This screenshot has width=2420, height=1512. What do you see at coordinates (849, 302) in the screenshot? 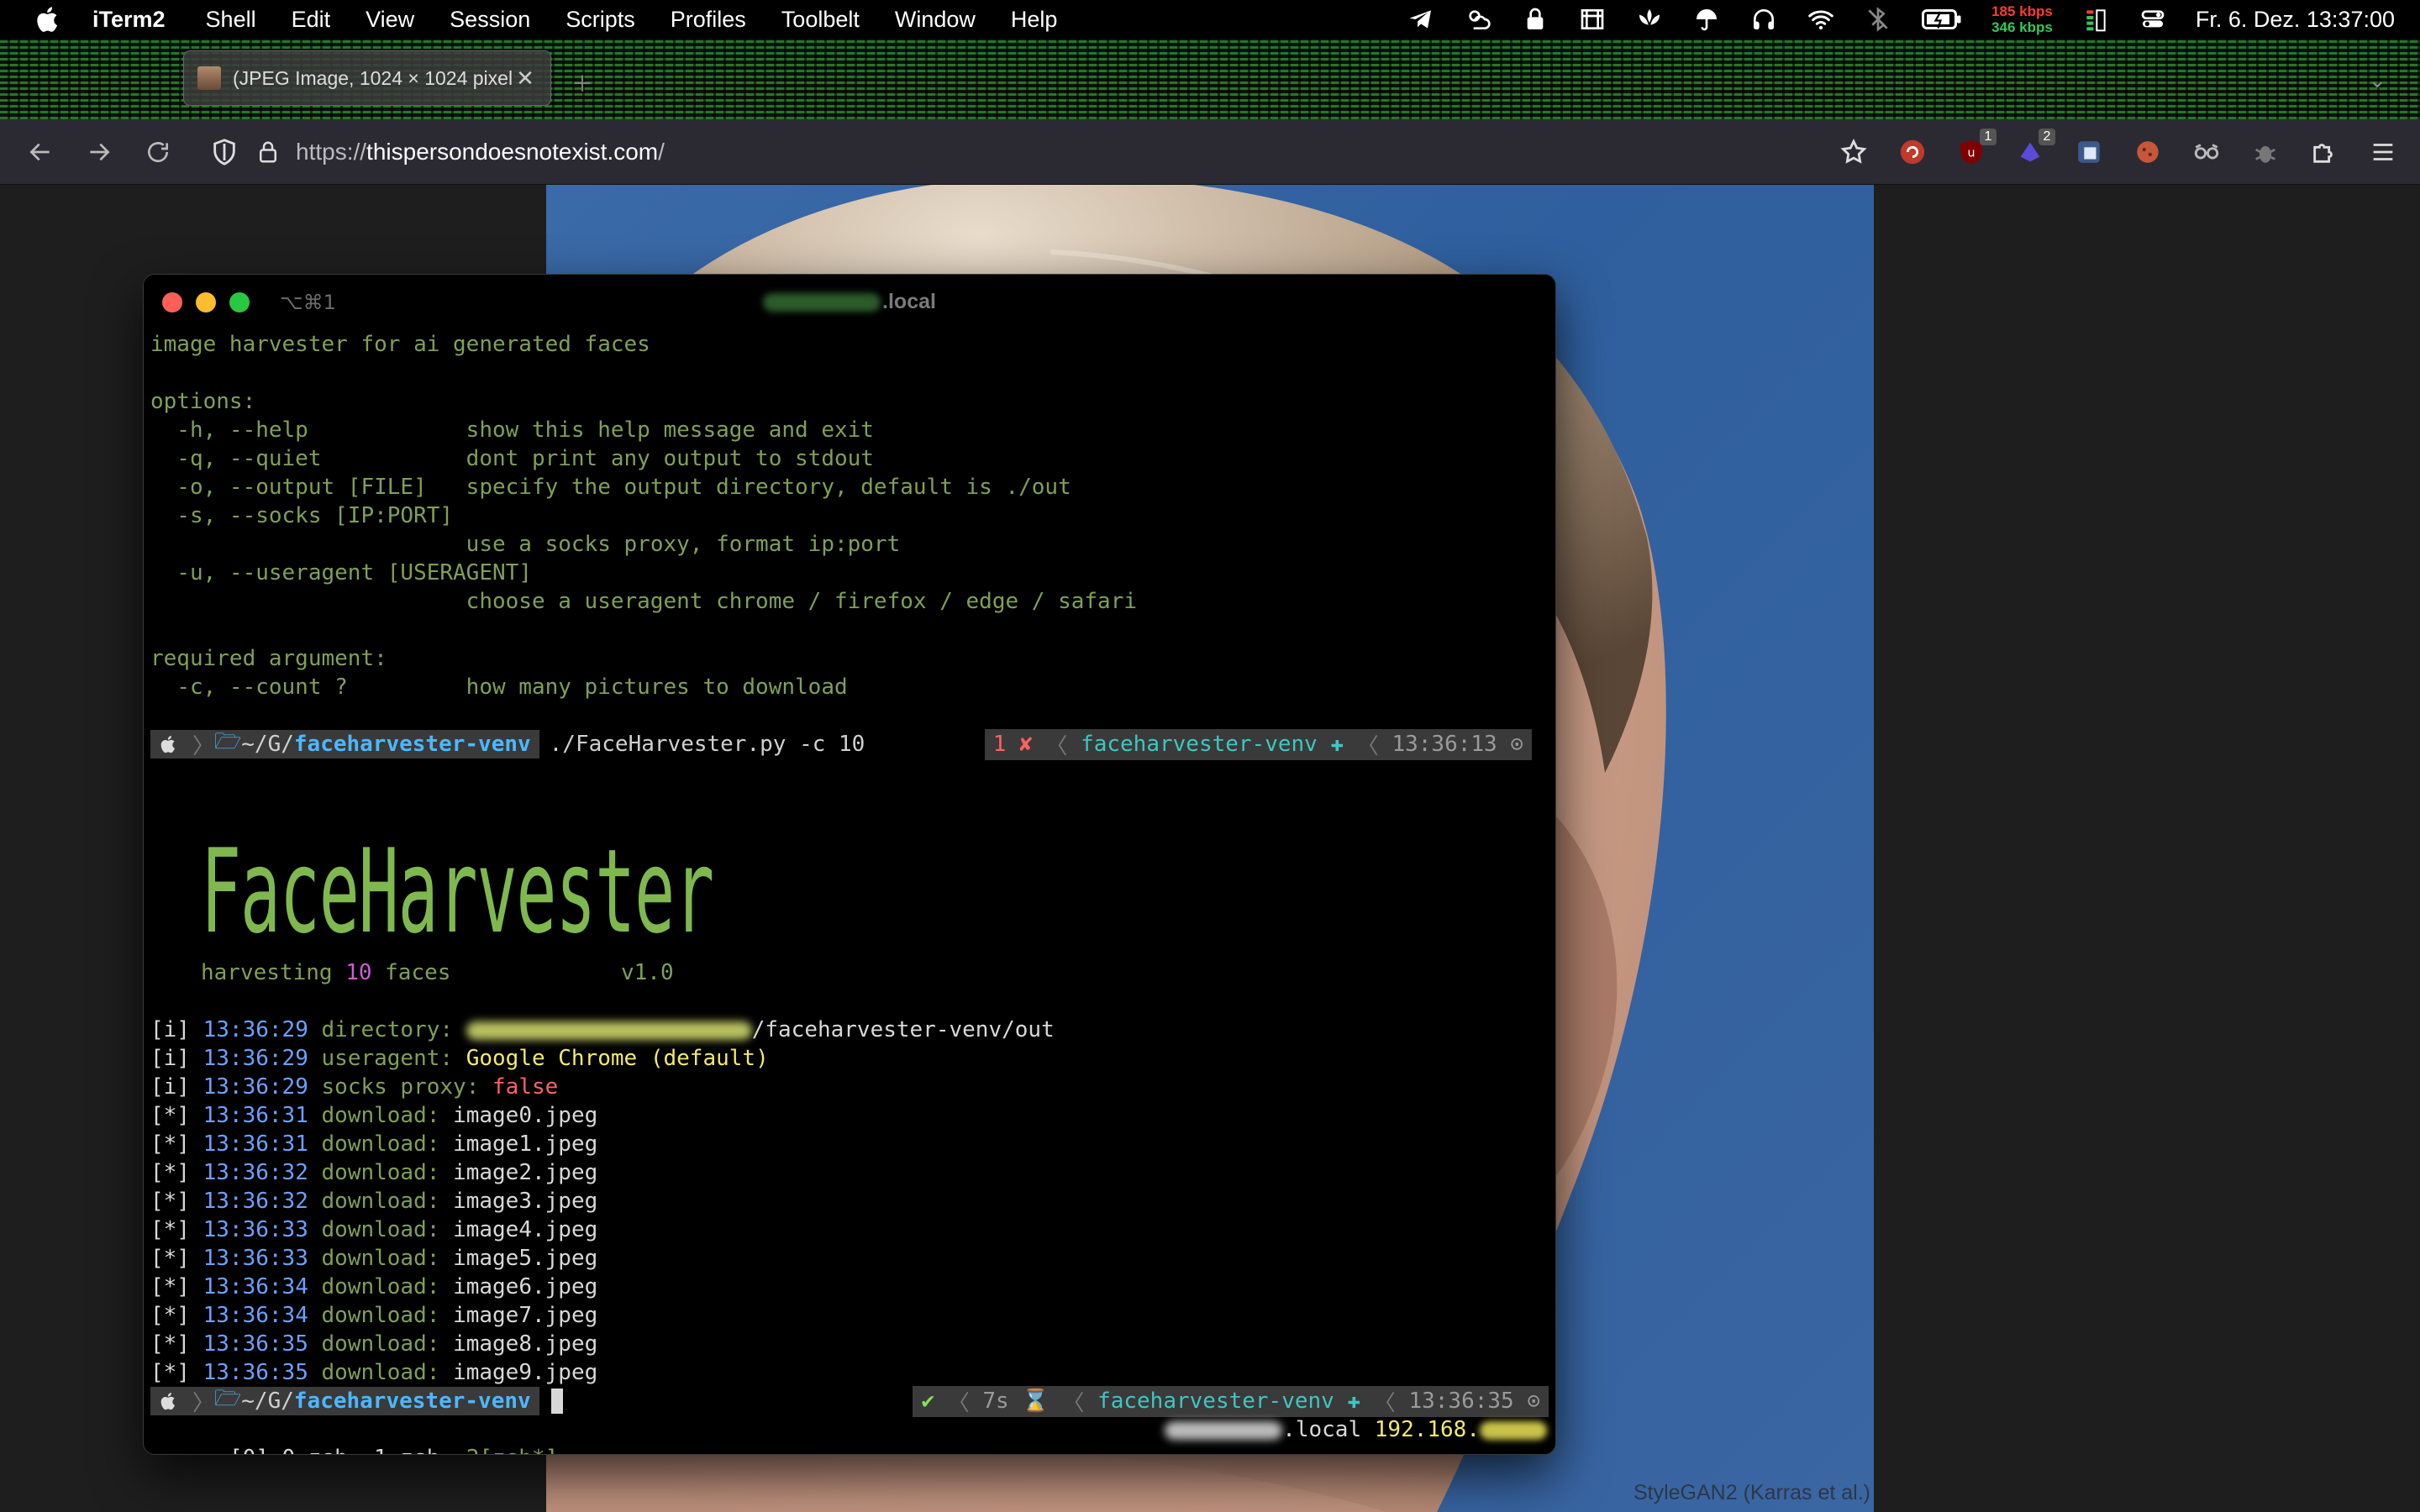
I see `iterm-titlebar: ⌥⌘1 .local` at bounding box center [849, 302].